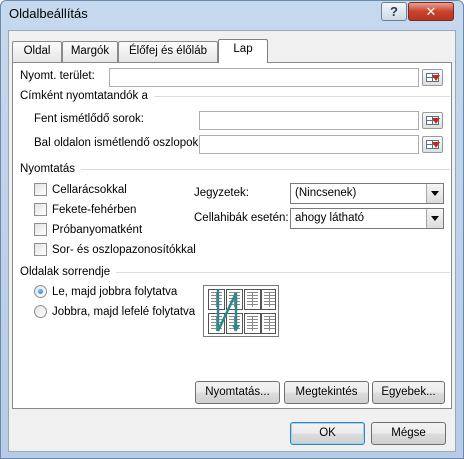  I want to click on print-area-label: Nyomt. terület:, so click(57, 76).